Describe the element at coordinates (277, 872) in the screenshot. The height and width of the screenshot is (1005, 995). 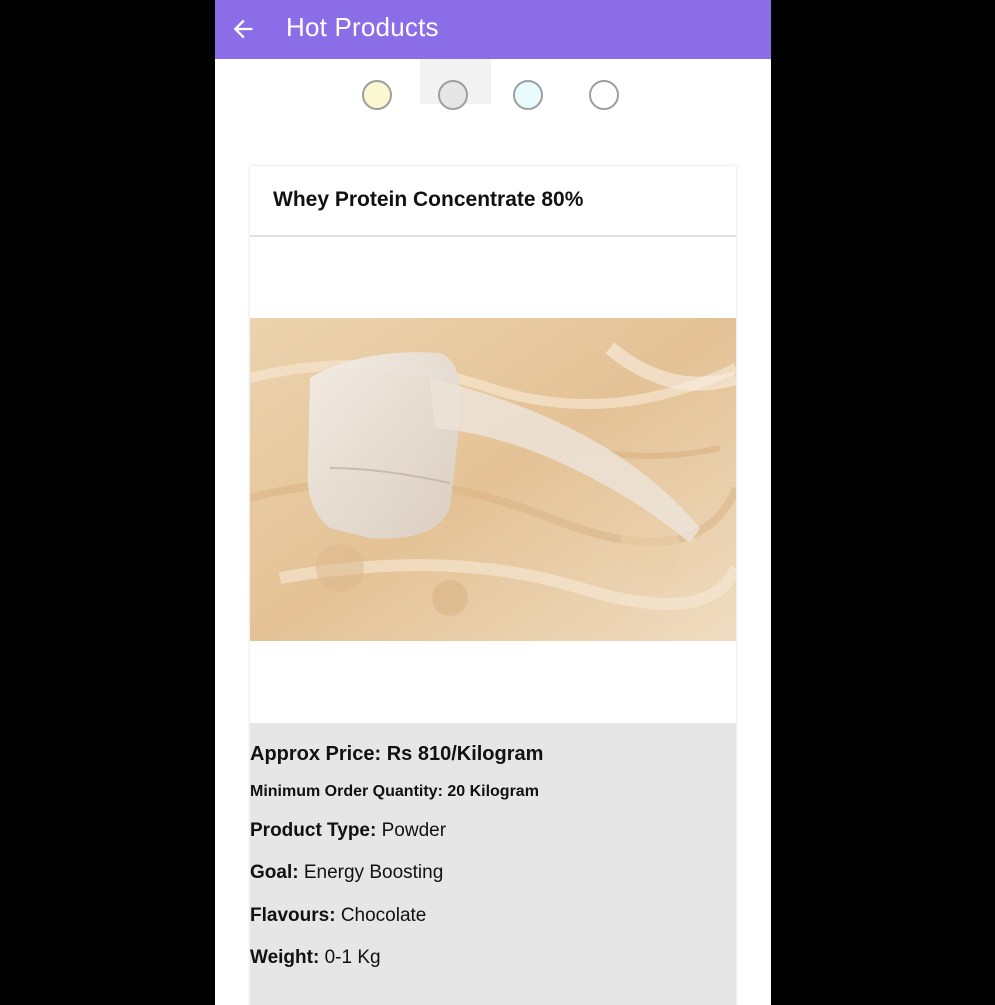
I see `spec-label: Goal:` at that location.